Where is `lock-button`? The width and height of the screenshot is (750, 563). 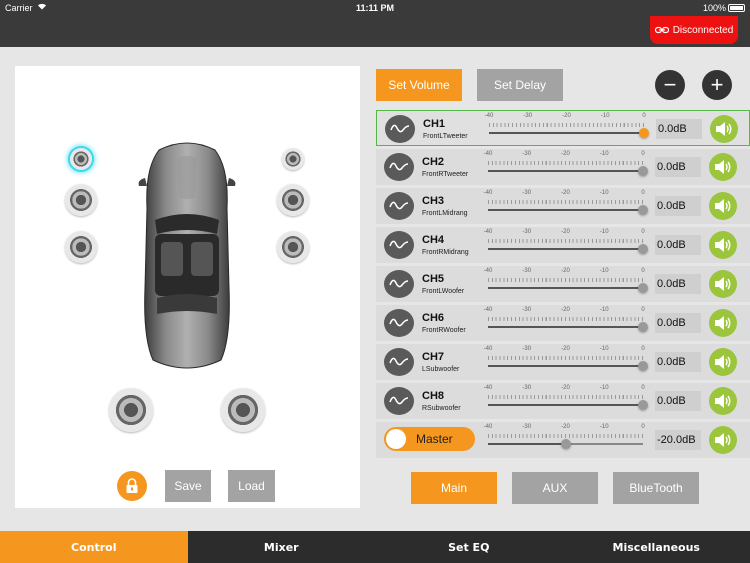
lock-button is located at coordinates (132, 486).